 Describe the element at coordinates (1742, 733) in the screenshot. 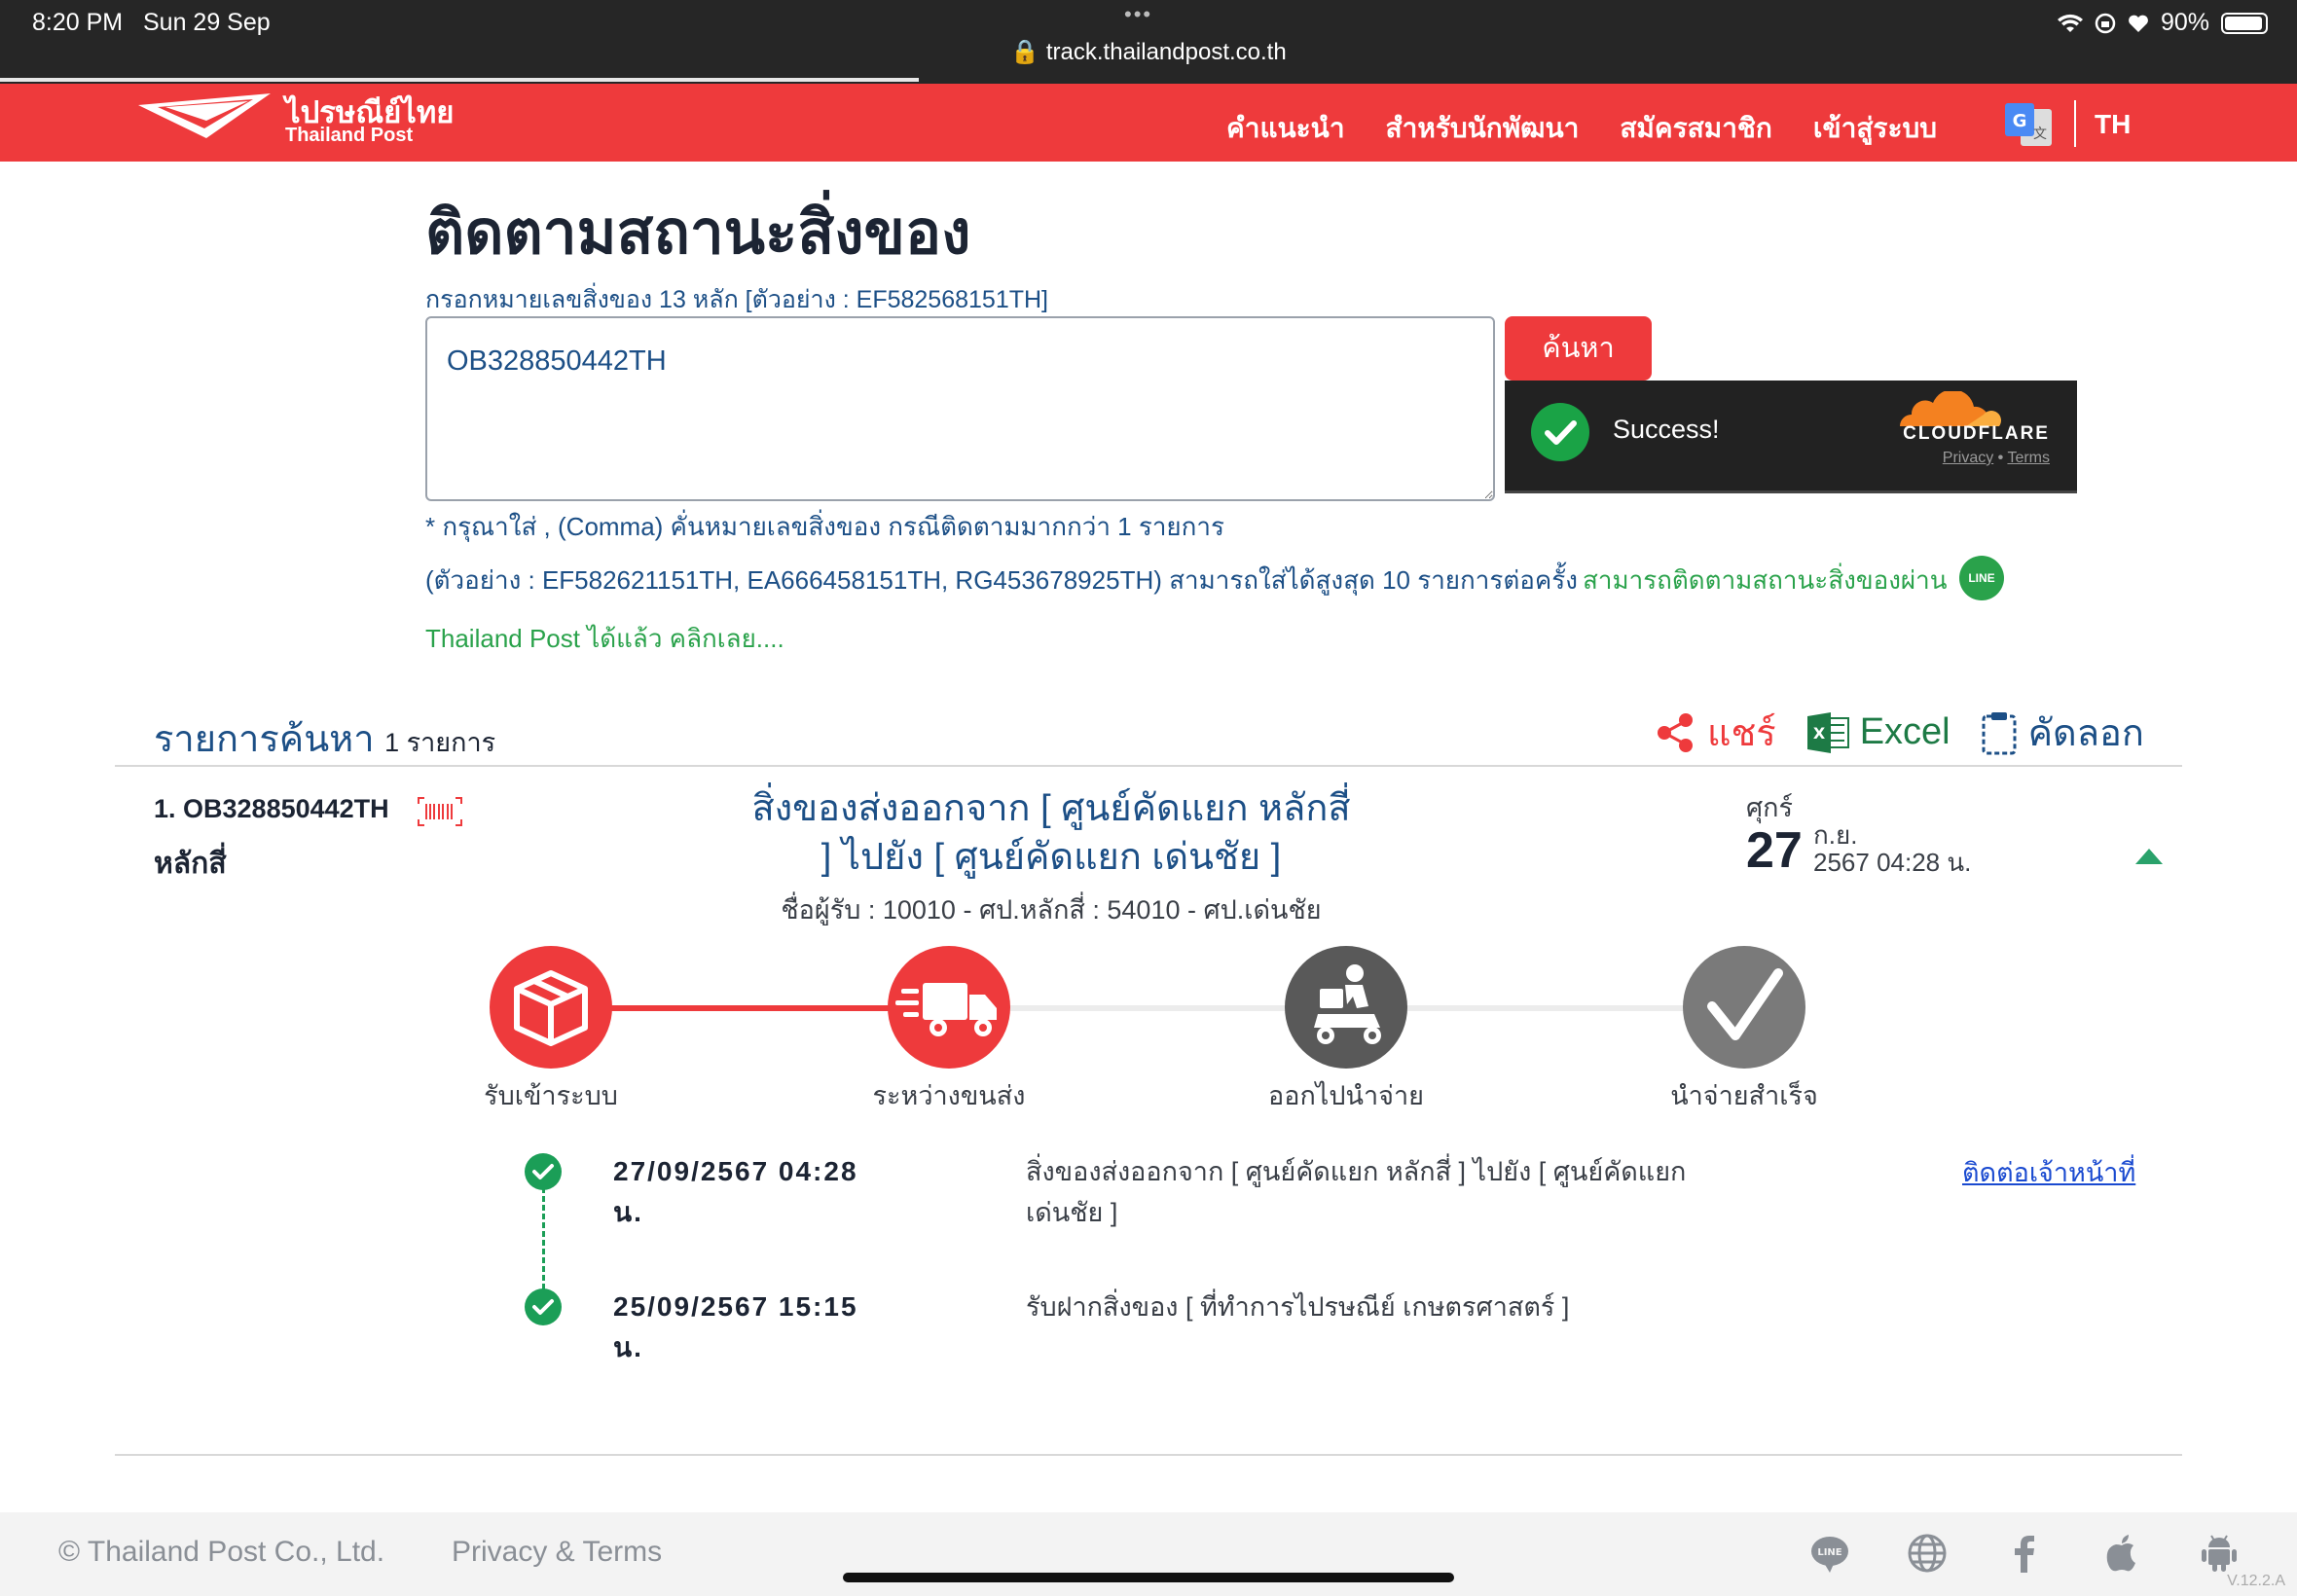

I see `share-label: แชร์` at that location.